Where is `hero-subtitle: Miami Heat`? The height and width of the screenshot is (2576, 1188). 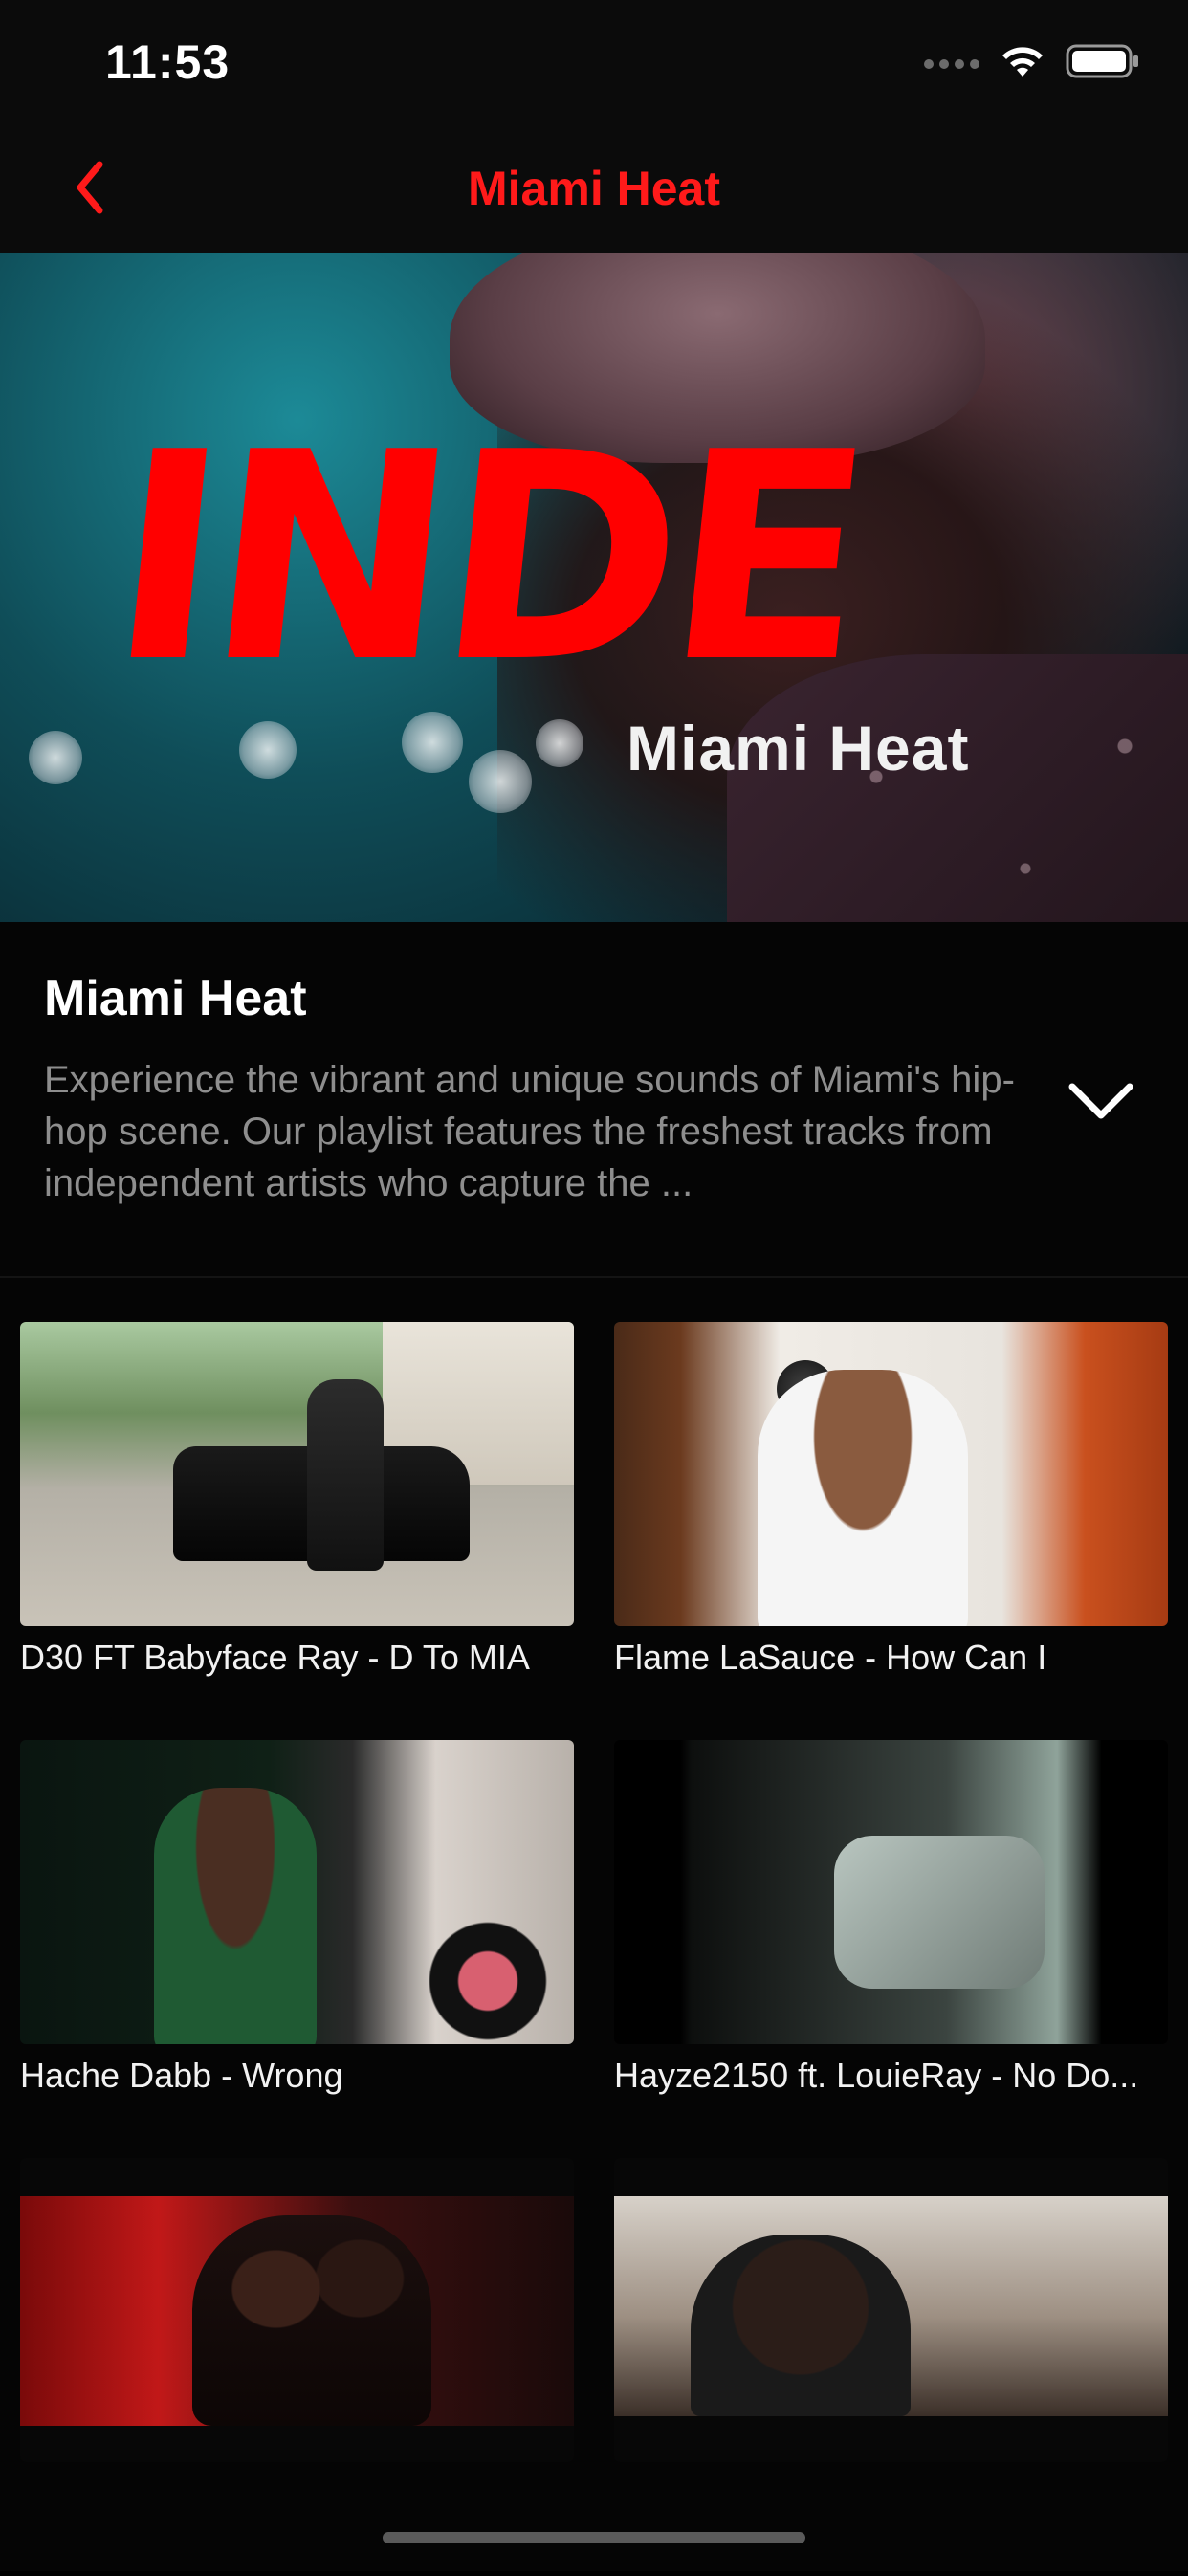
hero-subtitle: Miami Heat is located at coordinates (798, 748).